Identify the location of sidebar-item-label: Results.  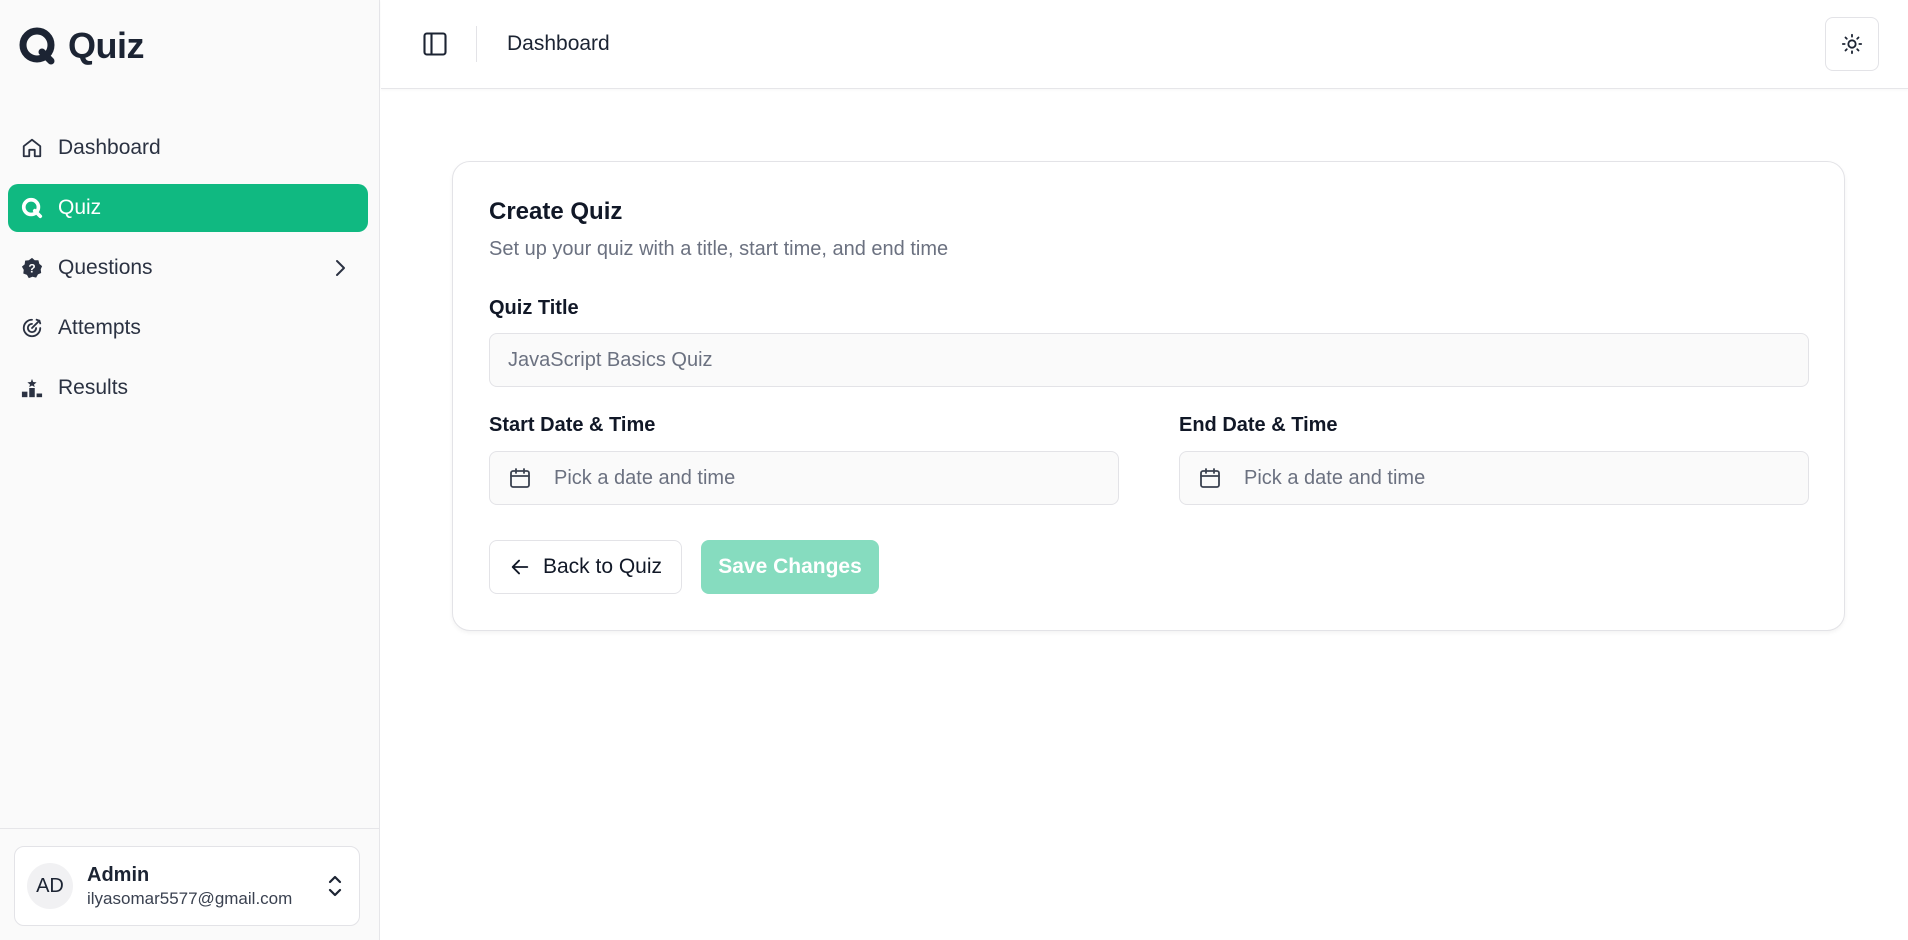
(93, 387).